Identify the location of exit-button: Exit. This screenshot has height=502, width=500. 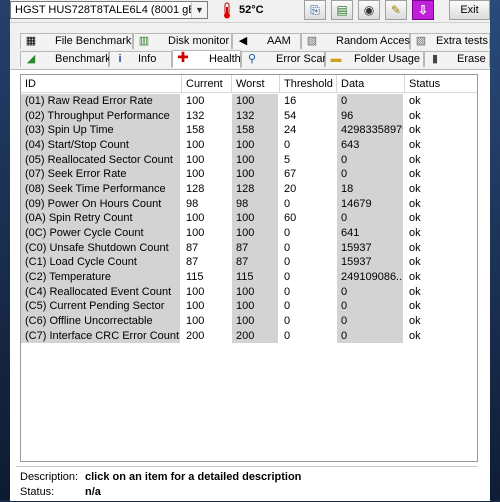
(469, 10).